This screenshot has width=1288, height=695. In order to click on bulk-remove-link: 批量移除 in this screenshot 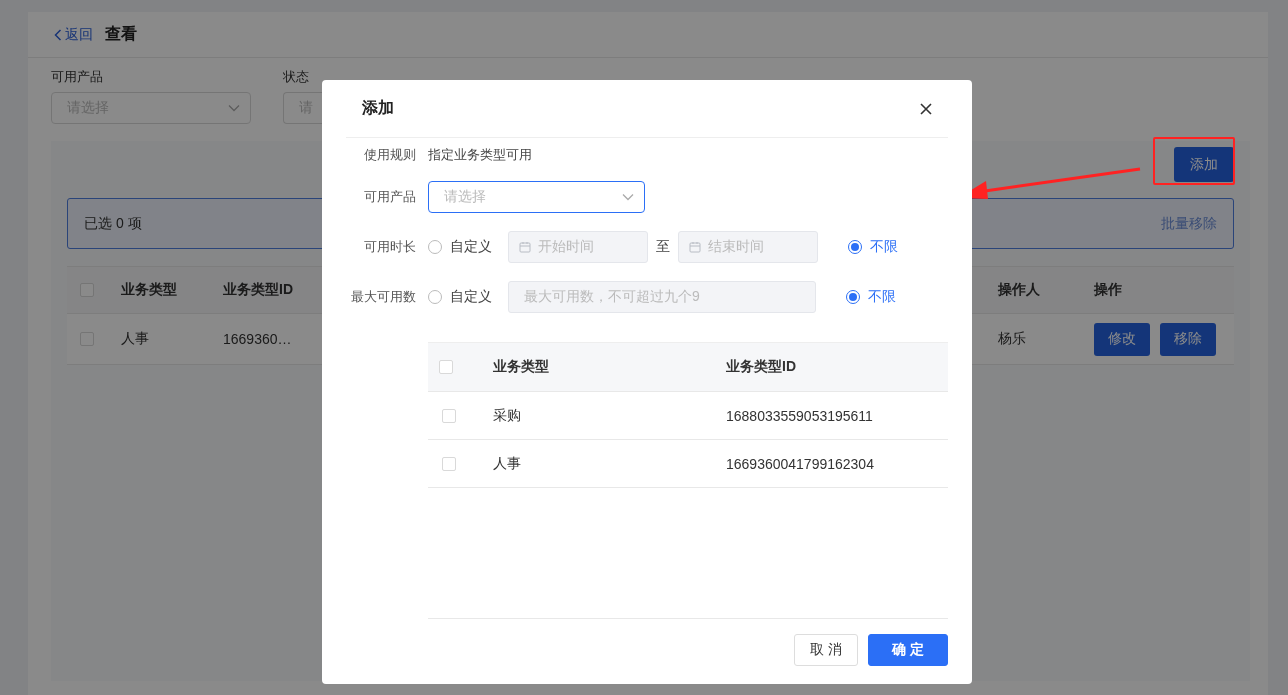, I will do `click(1189, 223)`.